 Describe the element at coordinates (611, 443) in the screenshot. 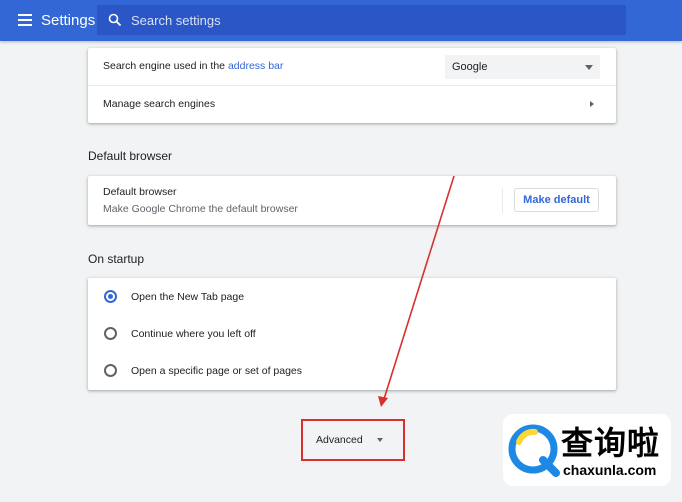

I see `watermark-brand-cn: 查询啦` at that location.